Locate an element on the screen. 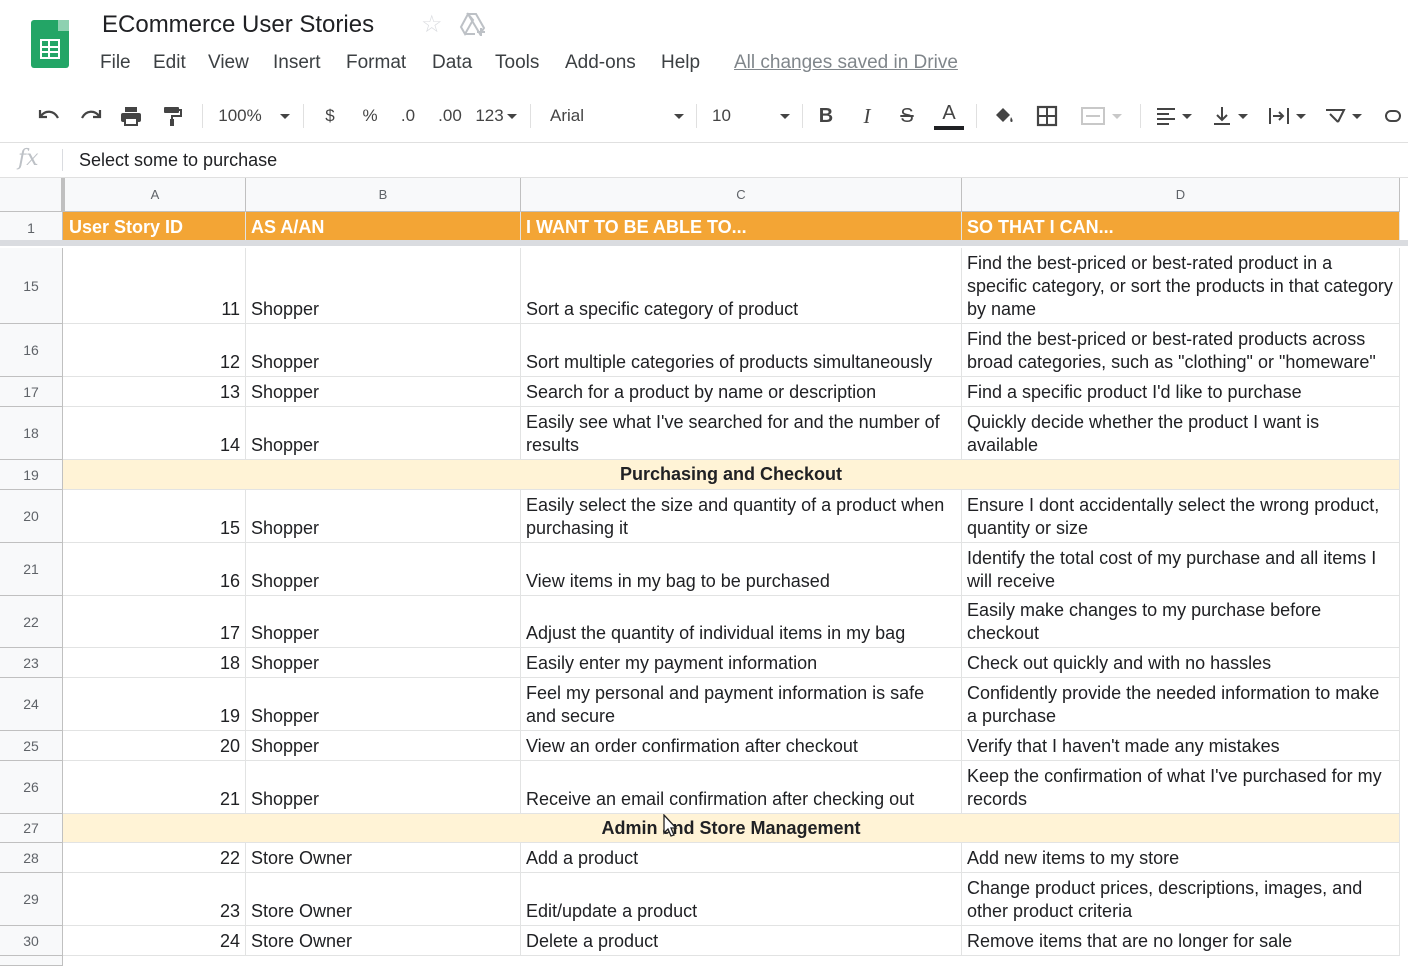  cell-want: Add a product is located at coordinates (741, 858).